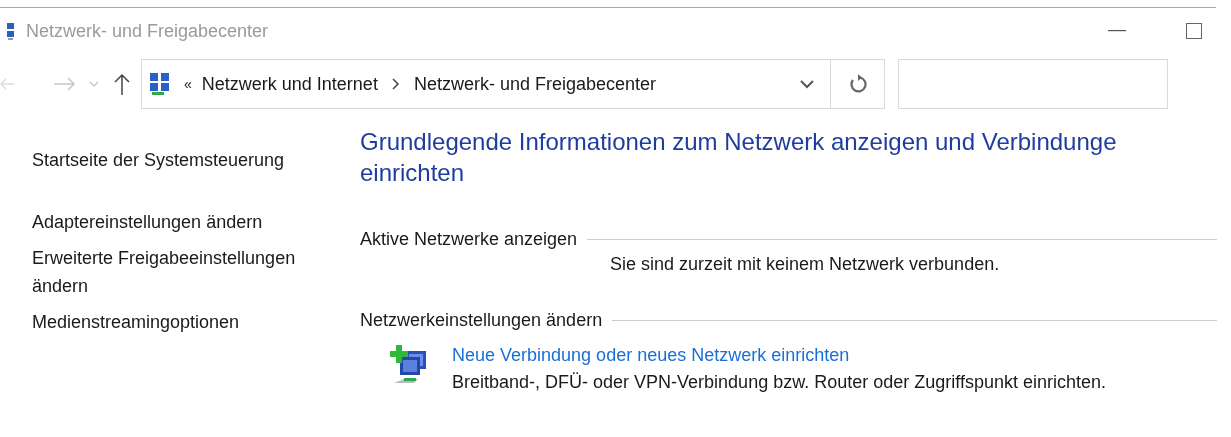 This screenshot has width=1231, height=437. What do you see at coordinates (1117, 31) in the screenshot?
I see `minimize-icon` at bounding box center [1117, 31].